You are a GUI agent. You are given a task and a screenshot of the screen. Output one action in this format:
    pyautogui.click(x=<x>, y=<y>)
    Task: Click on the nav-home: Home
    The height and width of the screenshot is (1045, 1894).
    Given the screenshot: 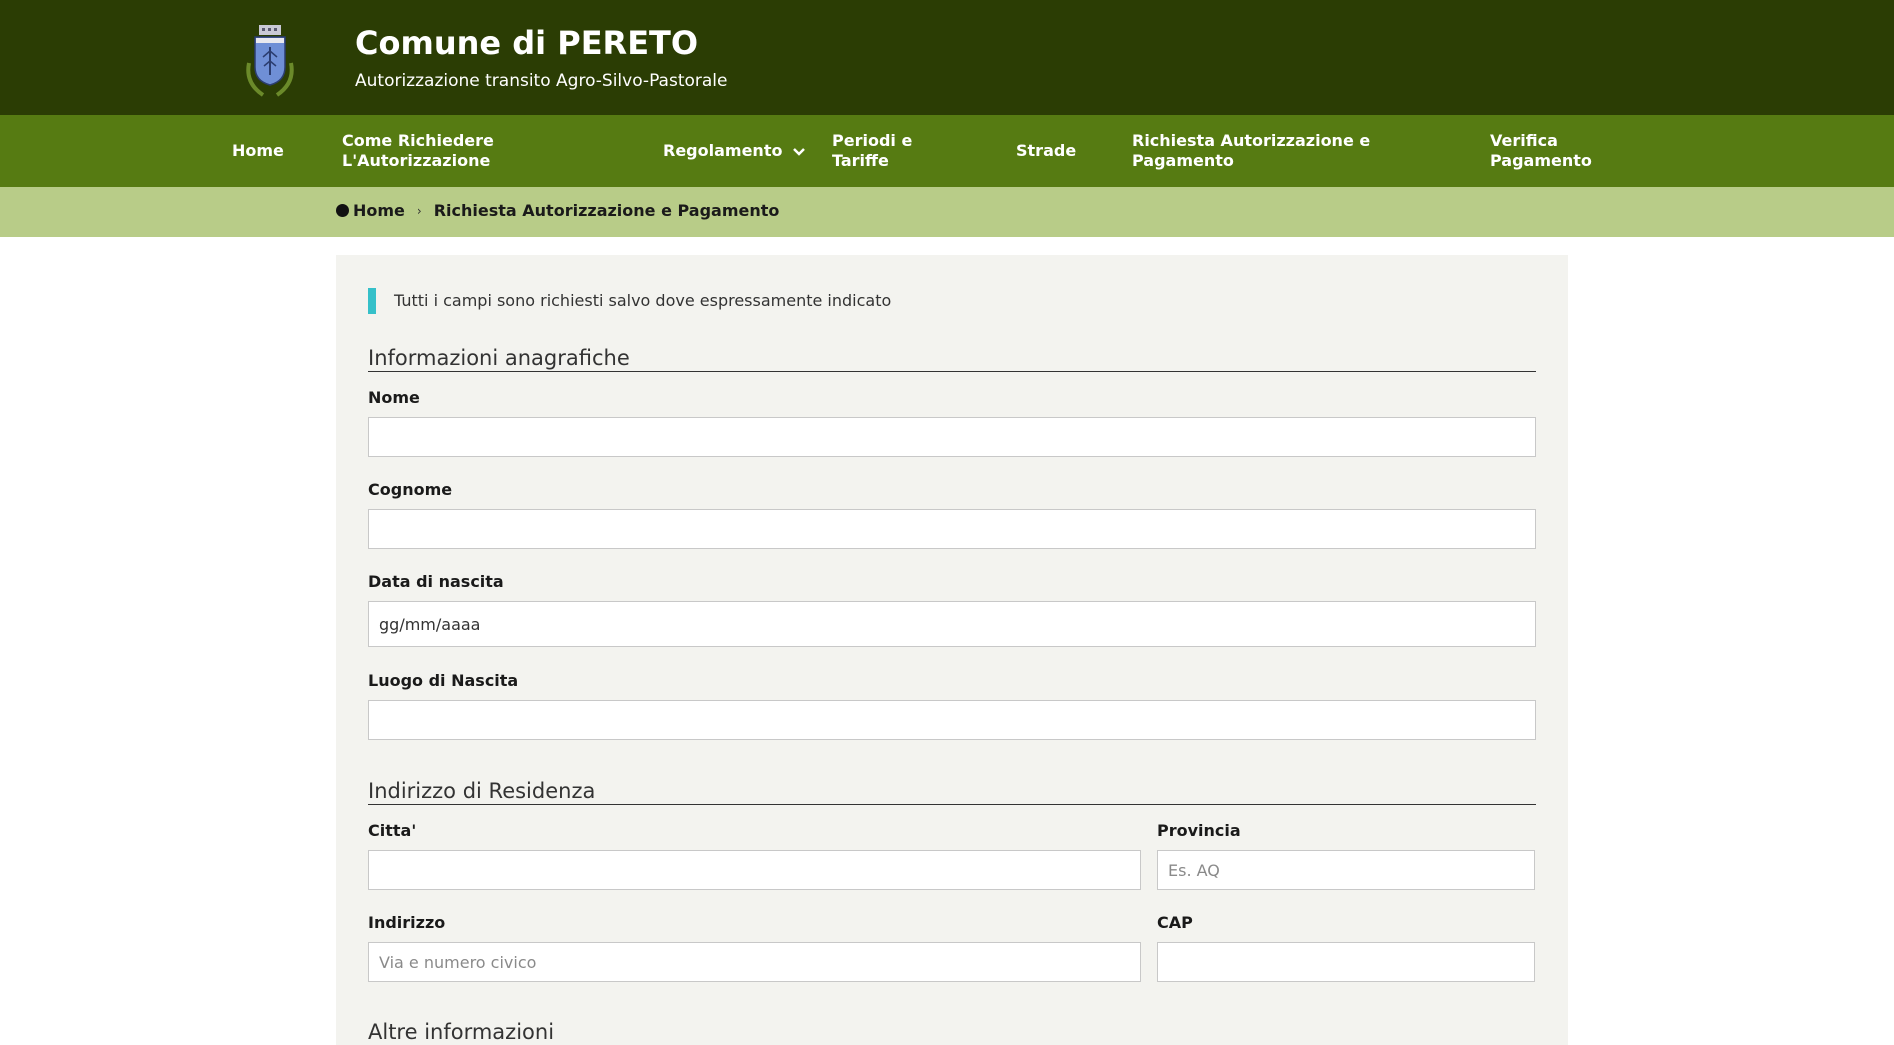 What is the action you would take?
    pyautogui.click(x=258, y=151)
    